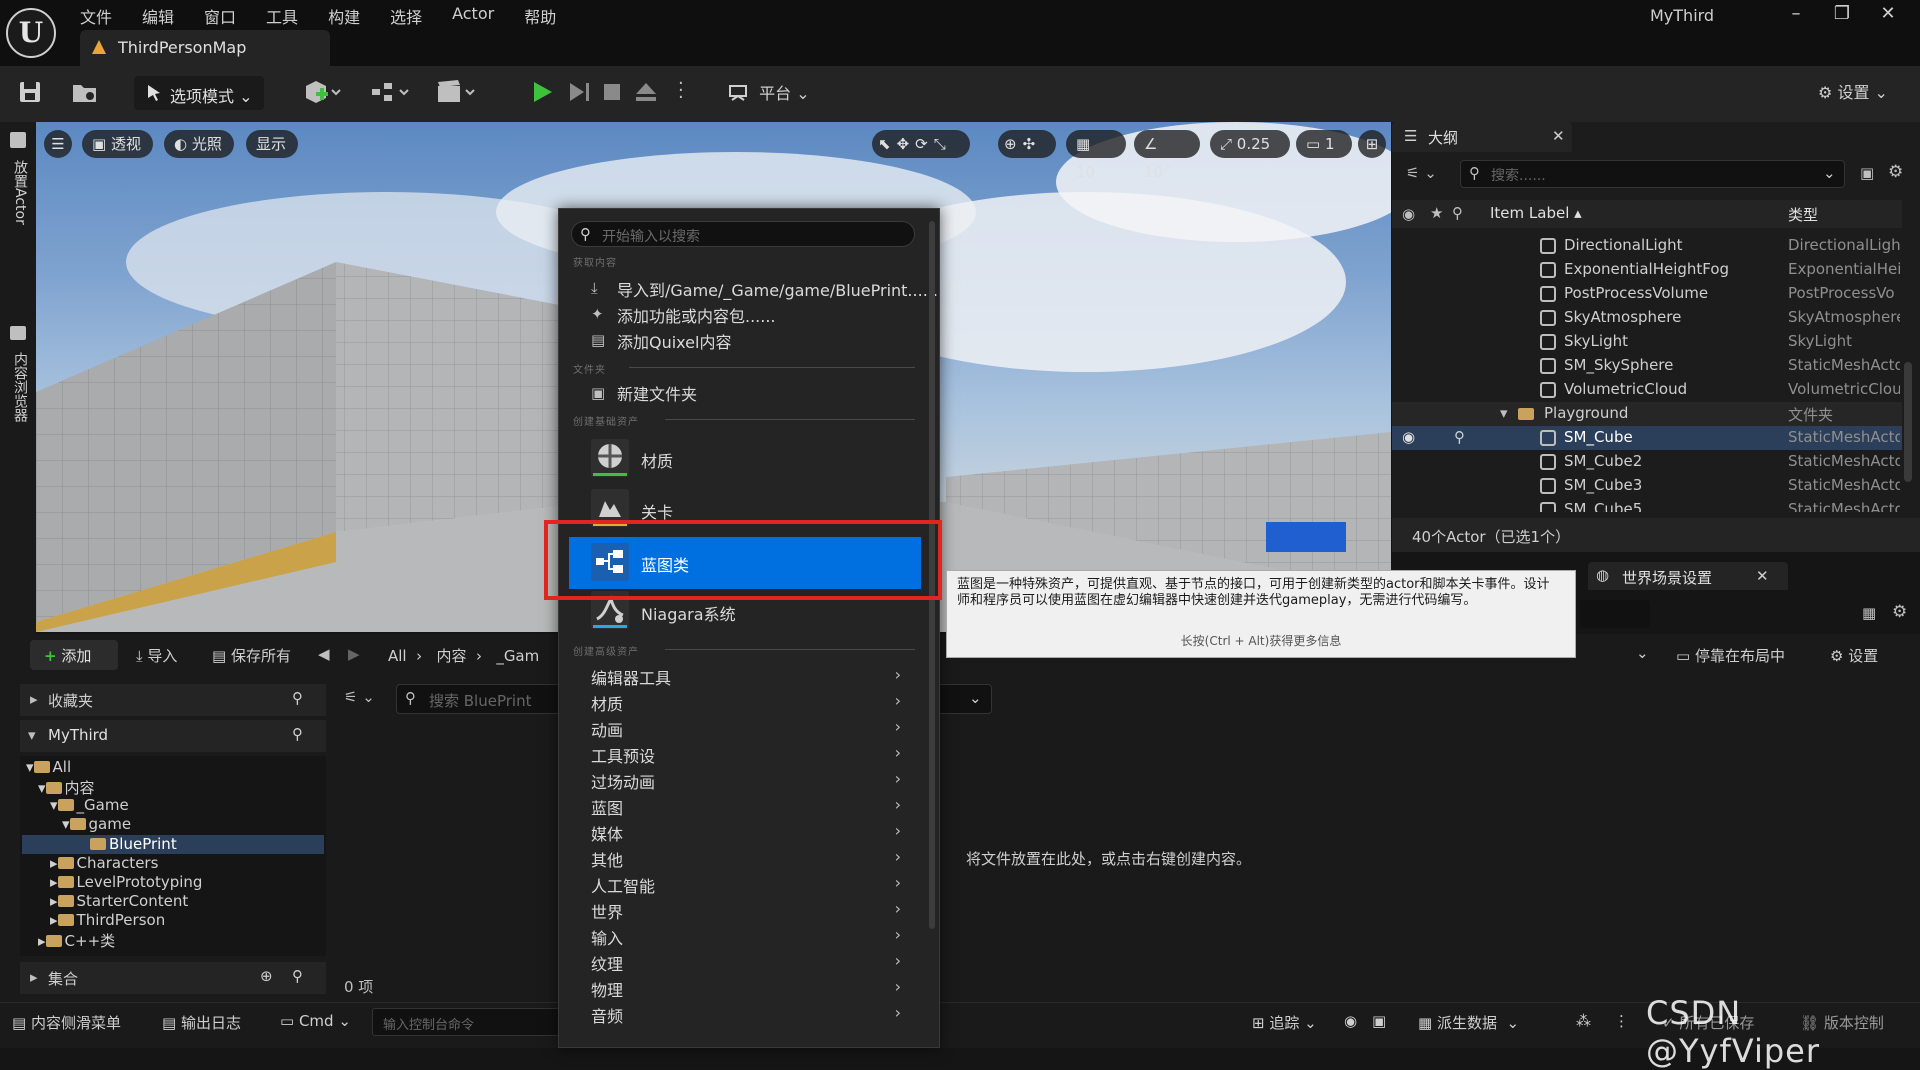  Describe the element at coordinates (205, 48) in the screenshot. I see `map-tab: ThirdPersonMap` at that location.